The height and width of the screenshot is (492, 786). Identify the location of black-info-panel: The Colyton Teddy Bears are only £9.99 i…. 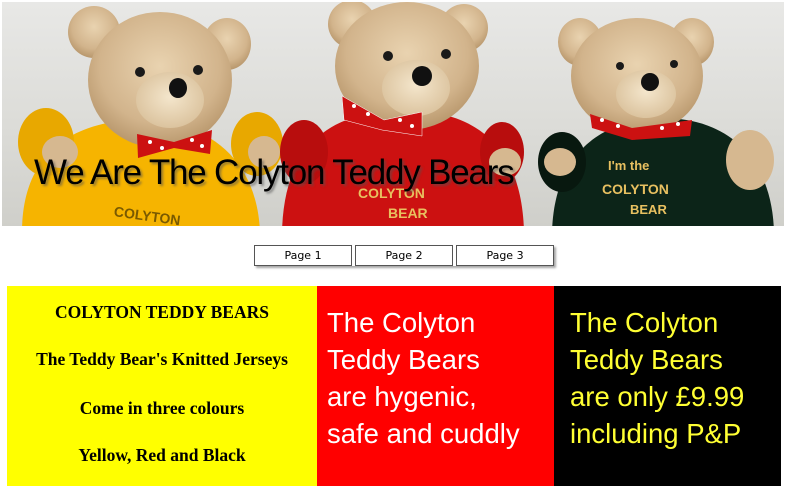
(667, 386).